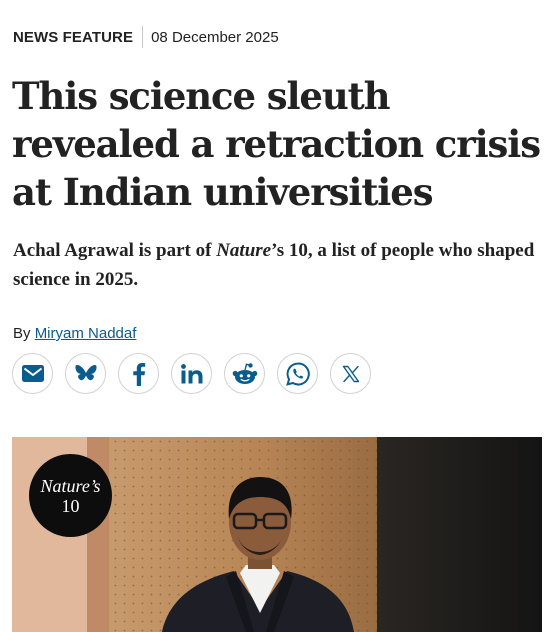 The image size is (552, 632). Describe the element at coordinates (70, 485) in the screenshot. I see `badge-title: Nature’s` at that location.